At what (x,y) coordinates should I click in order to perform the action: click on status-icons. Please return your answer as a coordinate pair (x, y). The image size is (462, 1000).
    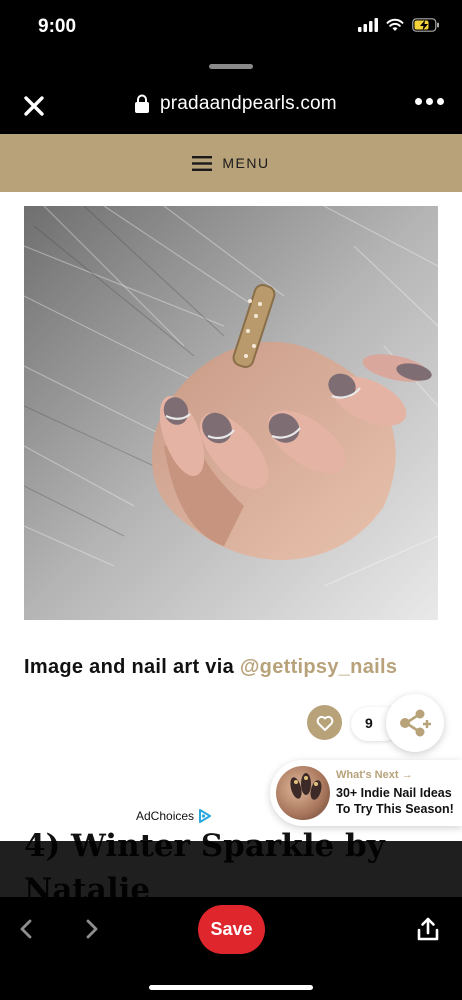
    Looking at the image, I should click on (399, 25).